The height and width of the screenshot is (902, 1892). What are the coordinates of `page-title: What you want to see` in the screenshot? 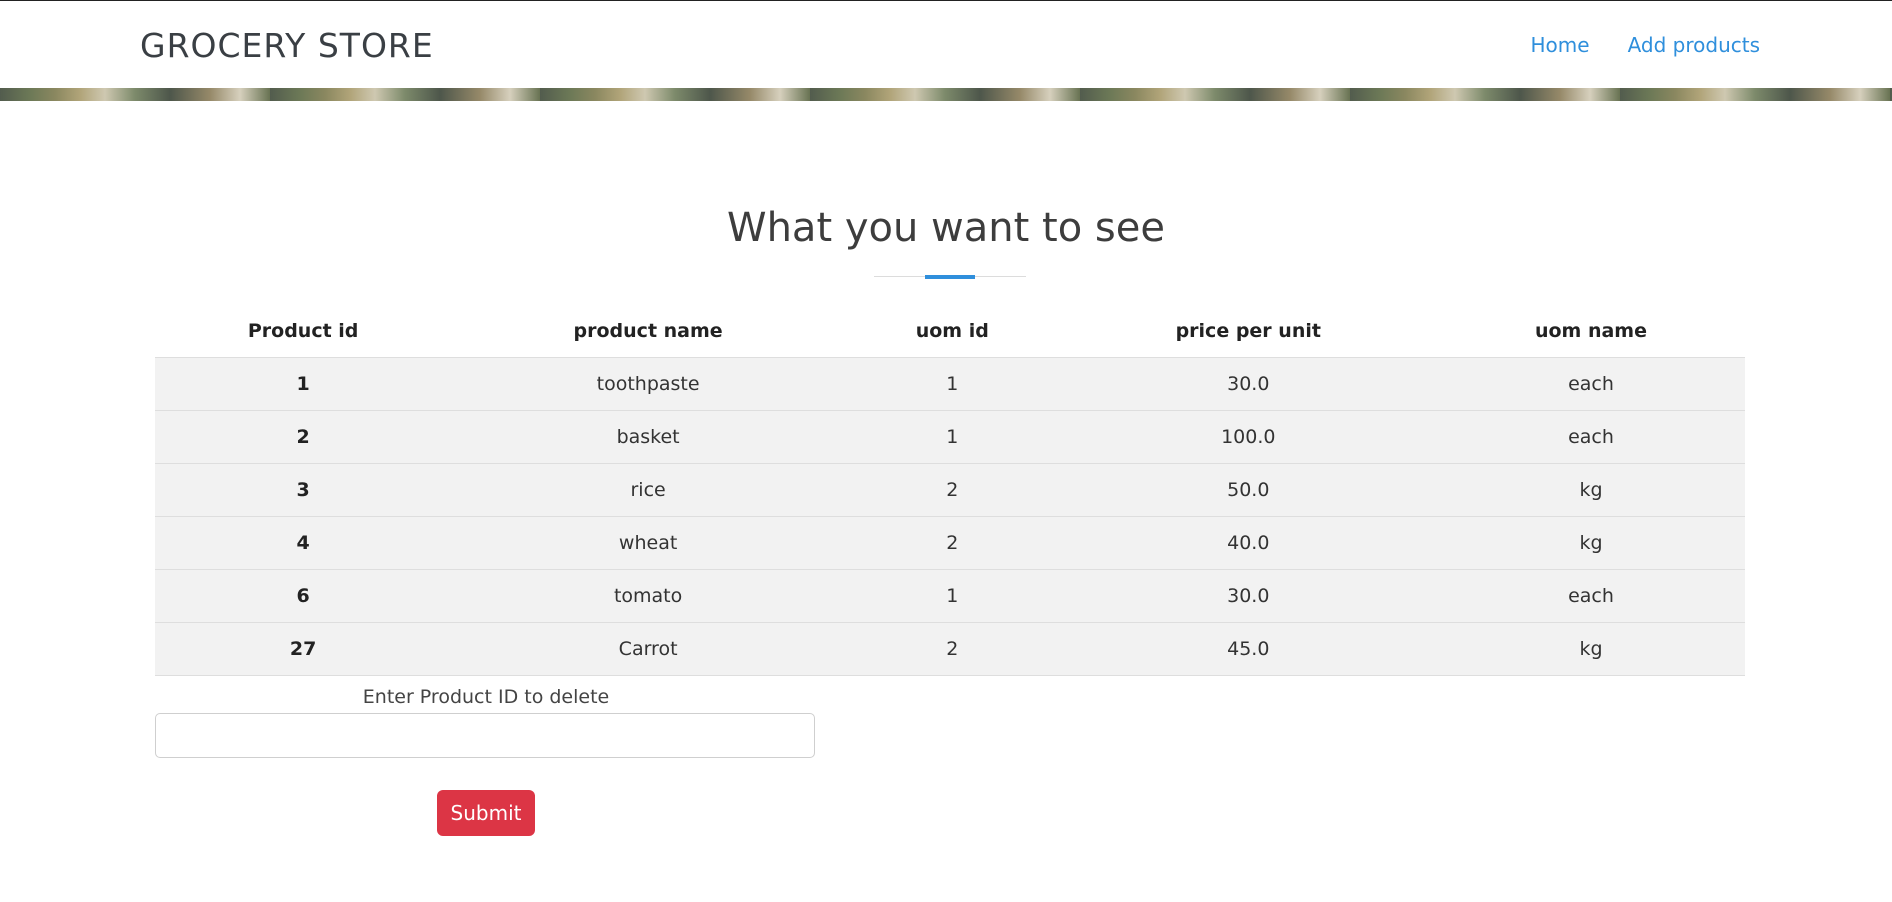 It's located at (946, 228).